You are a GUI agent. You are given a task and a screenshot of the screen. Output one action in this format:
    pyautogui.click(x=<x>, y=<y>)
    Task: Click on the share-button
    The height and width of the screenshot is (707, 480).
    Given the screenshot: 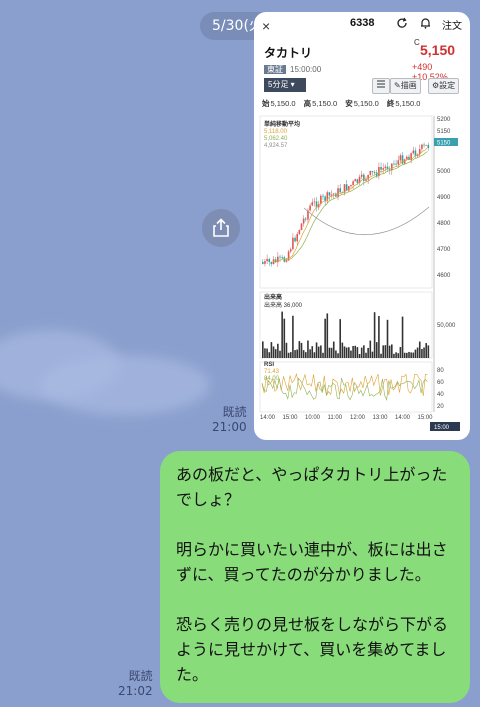 What is the action you would take?
    pyautogui.click(x=221, y=228)
    